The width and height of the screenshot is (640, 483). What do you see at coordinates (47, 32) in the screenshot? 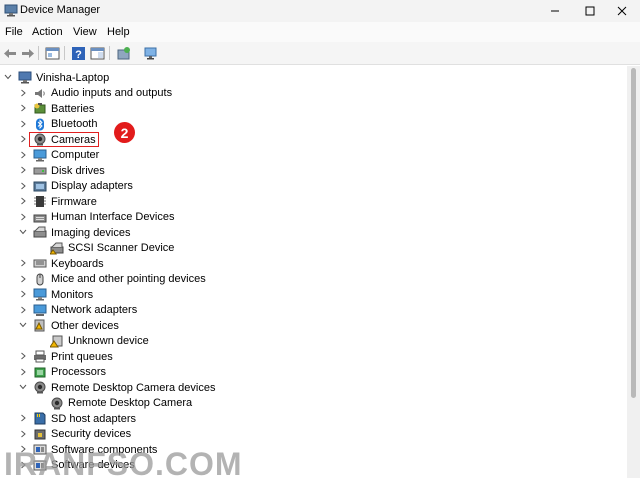
I see `menu-action: Action` at bounding box center [47, 32].